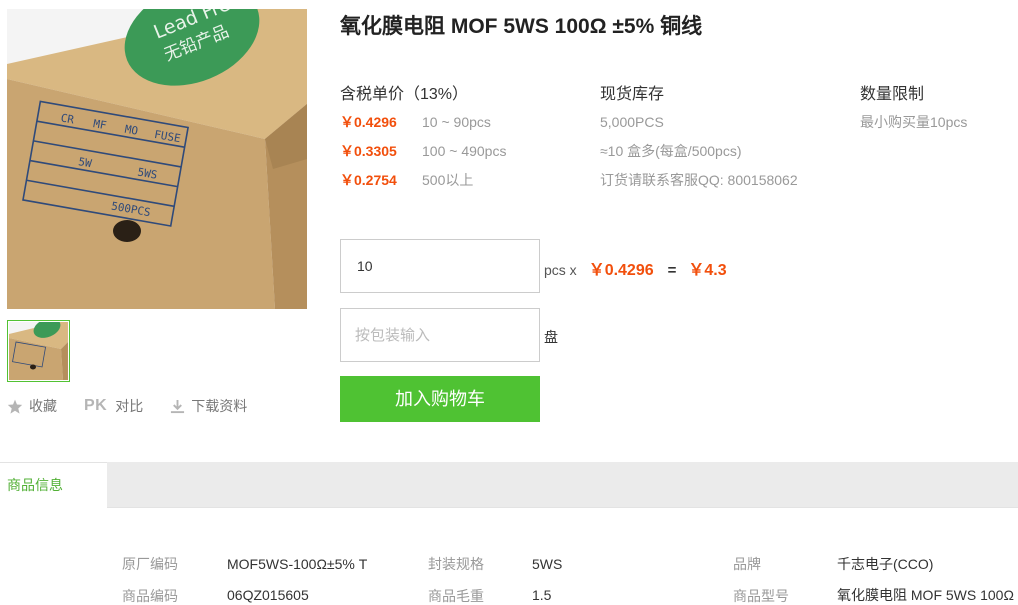  I want to click on spec-label: 商品型号, so click(761, 596).